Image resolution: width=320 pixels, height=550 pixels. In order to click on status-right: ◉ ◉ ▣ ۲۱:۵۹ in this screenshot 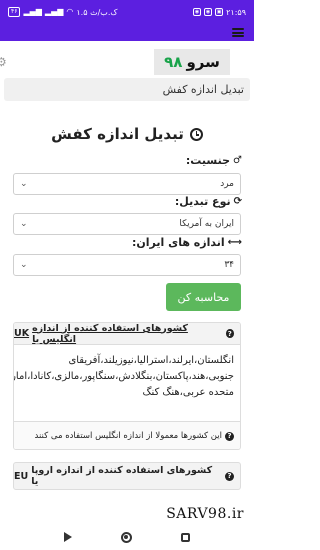, I will do `click(219, 12)`.